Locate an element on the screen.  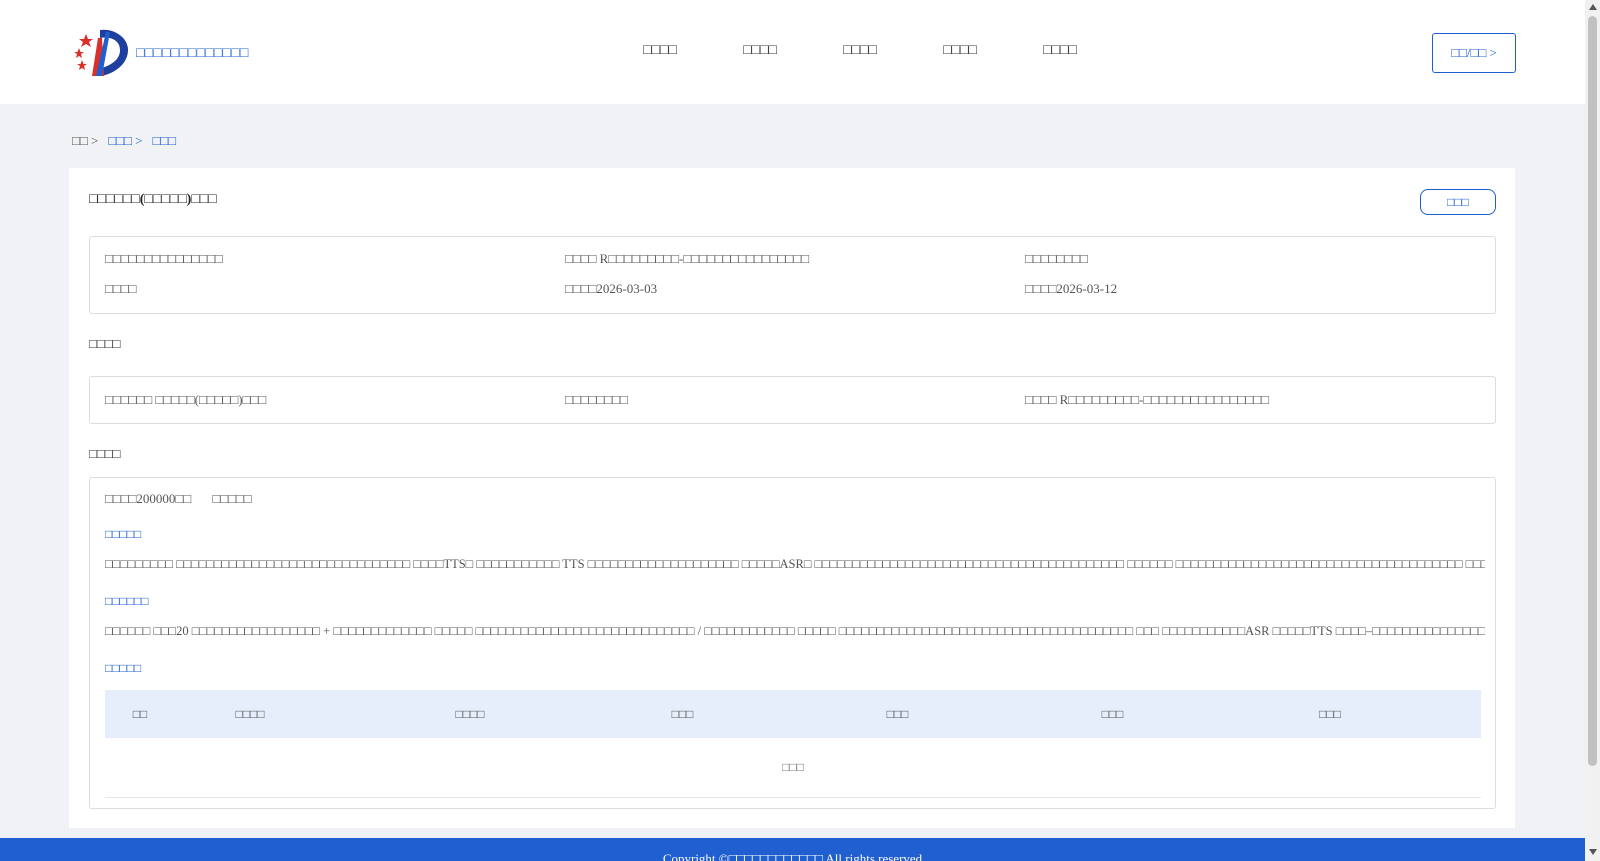
budget-extra: □□□□□ is located at coordinates (232, 498).